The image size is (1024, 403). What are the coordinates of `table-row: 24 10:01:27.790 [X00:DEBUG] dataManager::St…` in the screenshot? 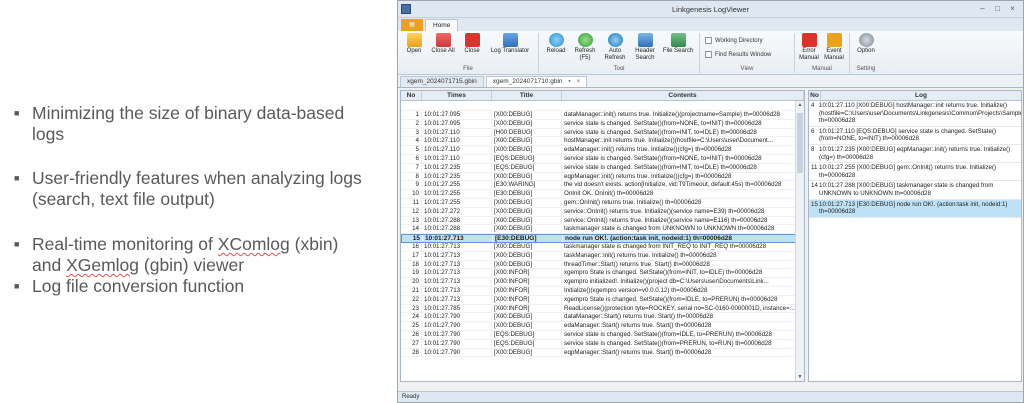 It's located at (602, 318).